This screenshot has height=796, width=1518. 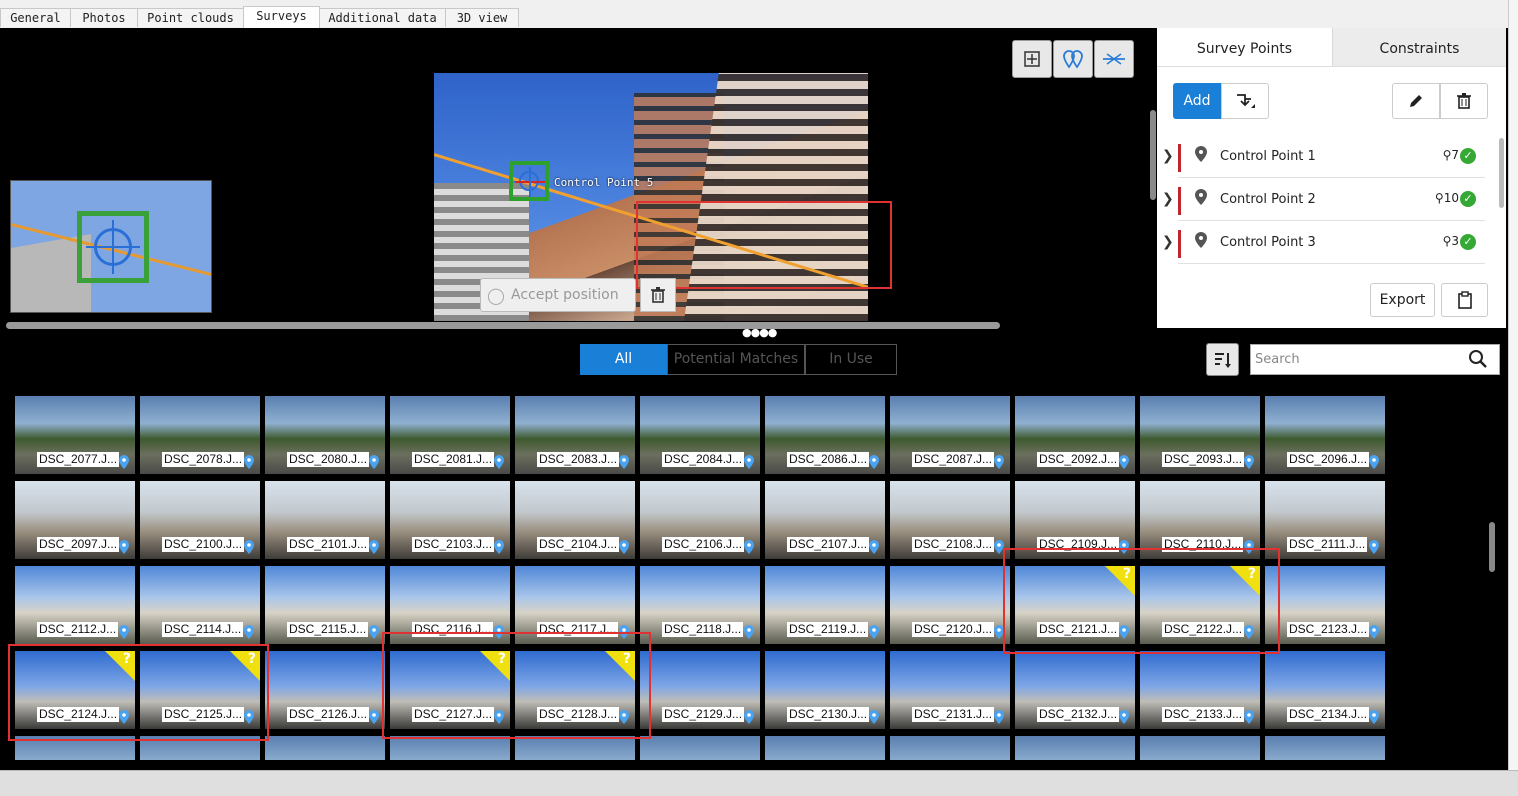 What do you see at coordinates (1073, 59) in the screenshot?
I see `show-points-button` at bounding box center [1073, 59].